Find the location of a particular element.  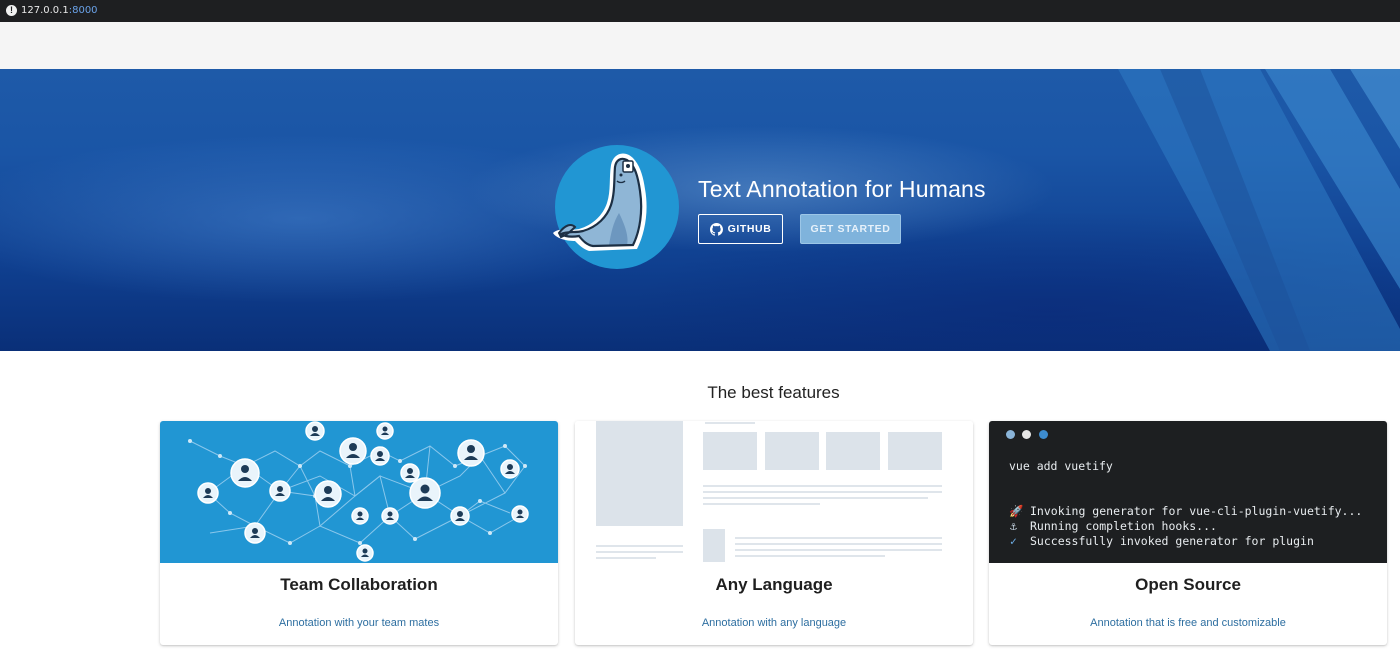

github-icon is located at coordinates (716, 229).